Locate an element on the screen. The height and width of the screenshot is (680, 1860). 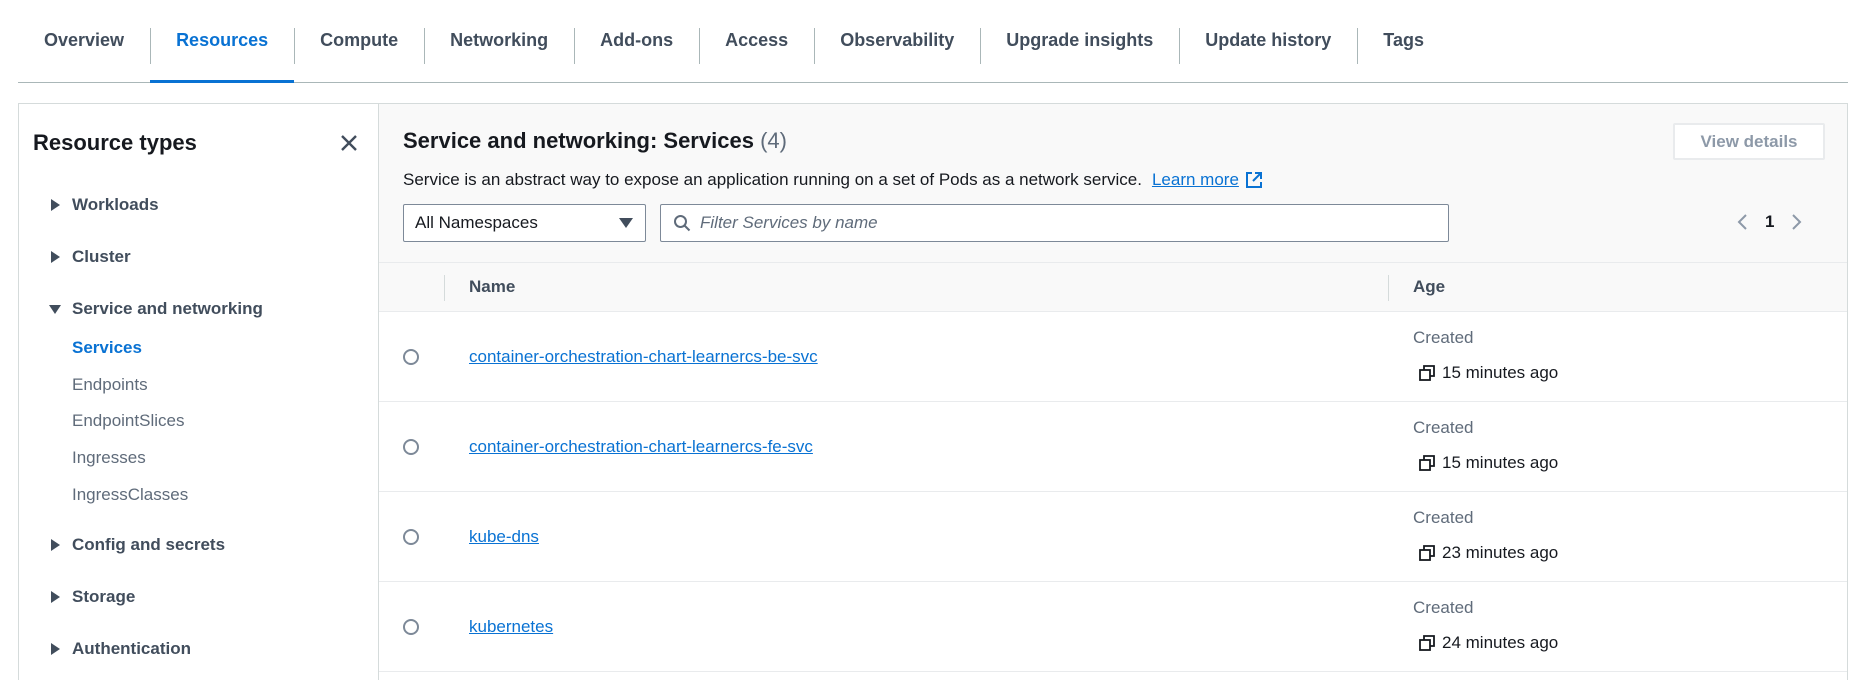
close-icon is located at coordinates (349, 143).